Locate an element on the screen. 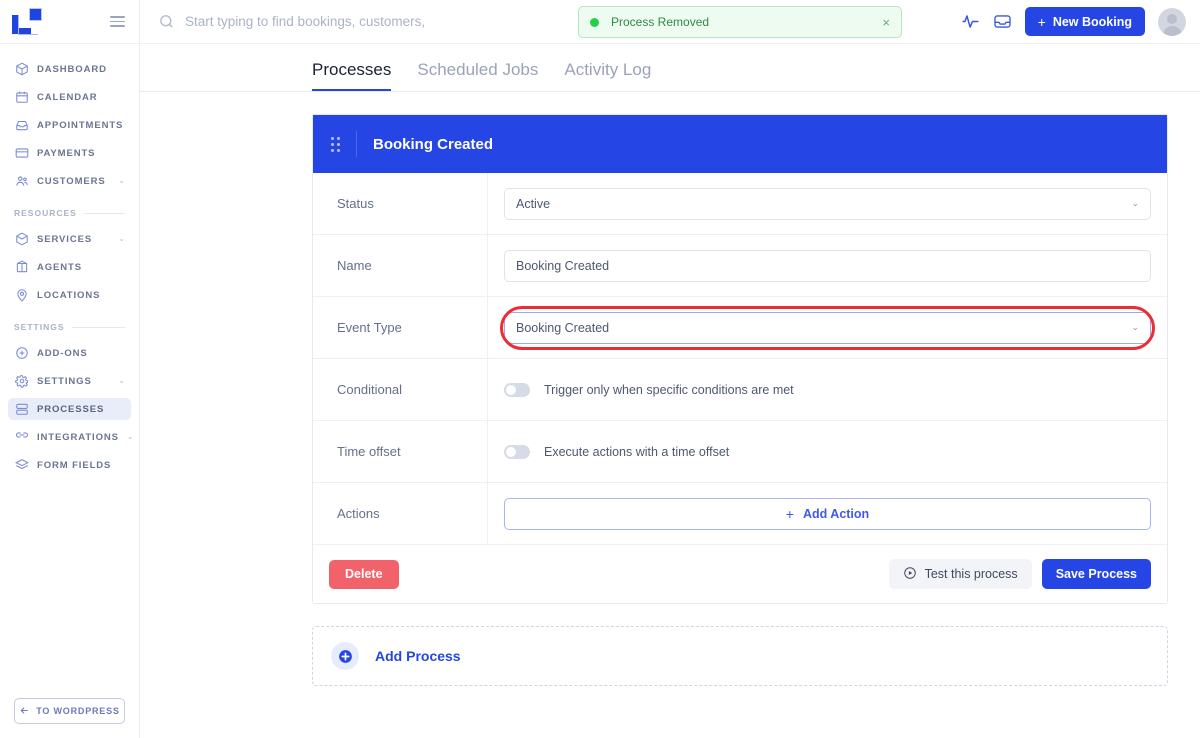 The height and width of the screenshot is (738, 1200). hamburger-icon is located at coordinates (117, 21).